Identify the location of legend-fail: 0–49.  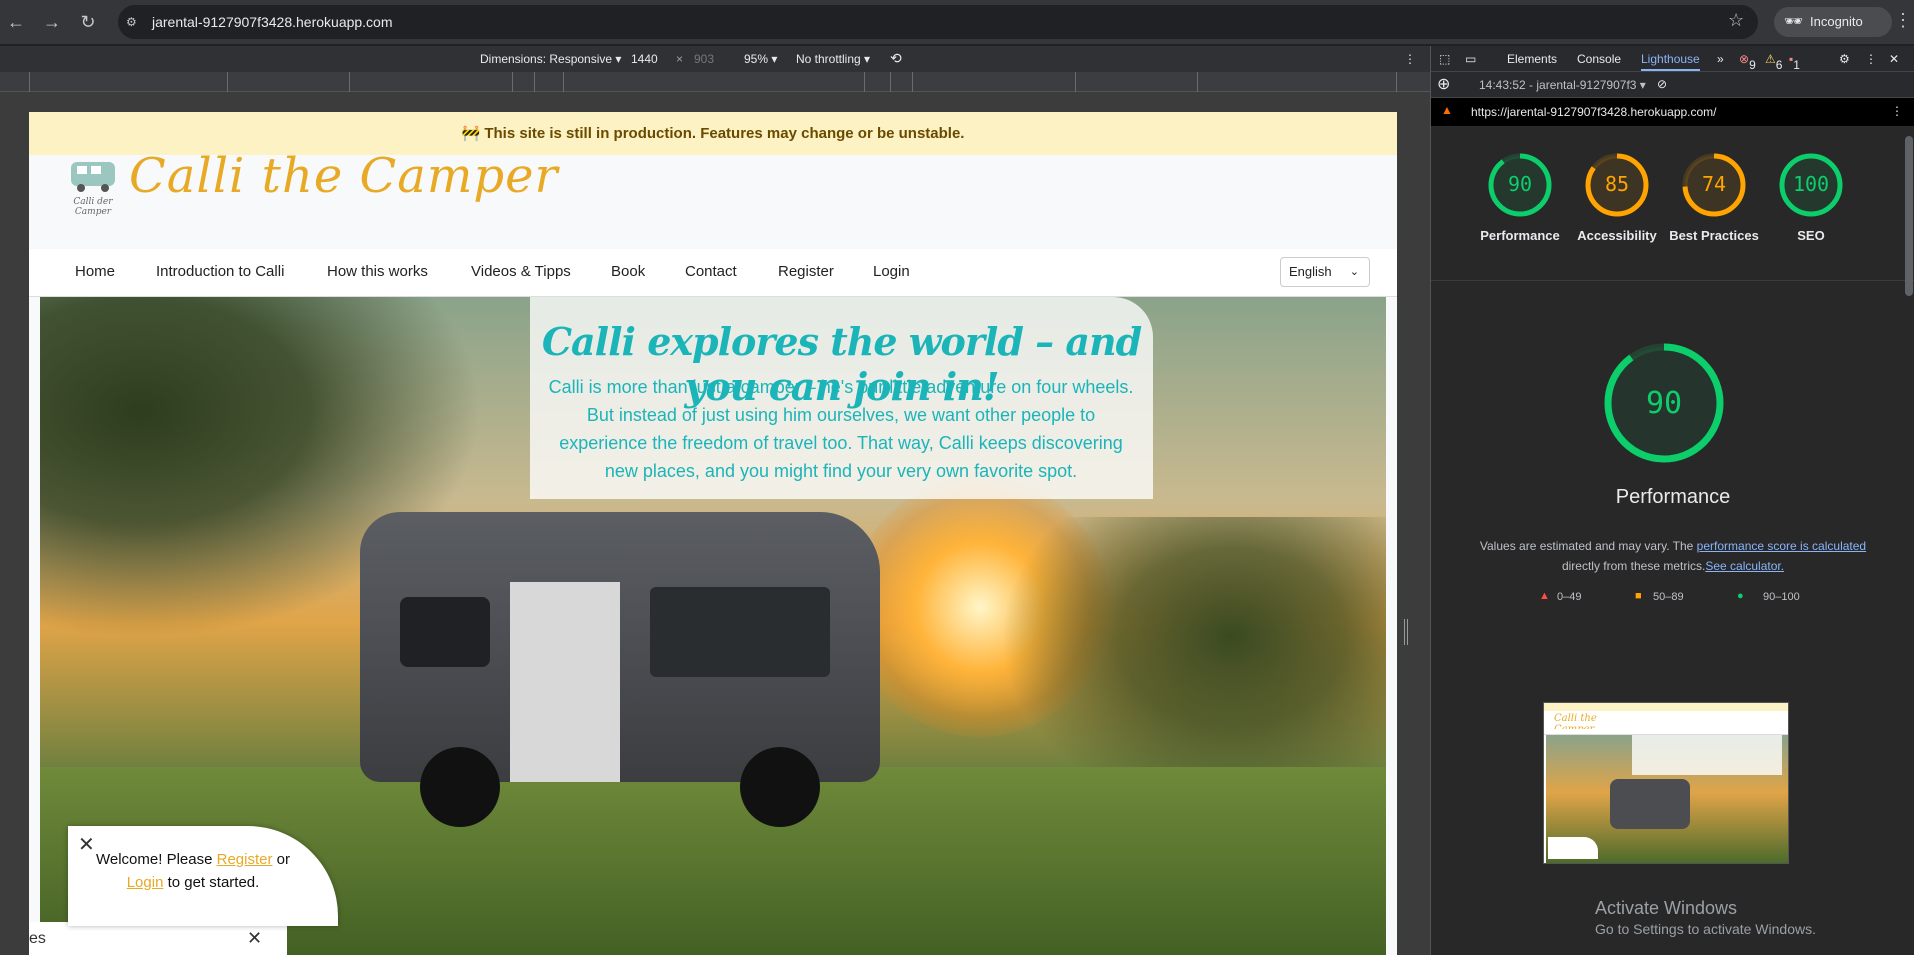
(1569, 597).